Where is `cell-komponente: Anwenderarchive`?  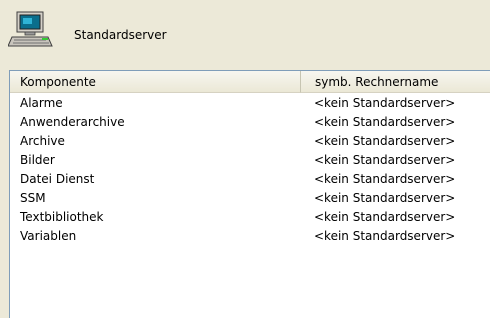 cell-komponente: Anwenderarchive is located at coordinates (72, 122).